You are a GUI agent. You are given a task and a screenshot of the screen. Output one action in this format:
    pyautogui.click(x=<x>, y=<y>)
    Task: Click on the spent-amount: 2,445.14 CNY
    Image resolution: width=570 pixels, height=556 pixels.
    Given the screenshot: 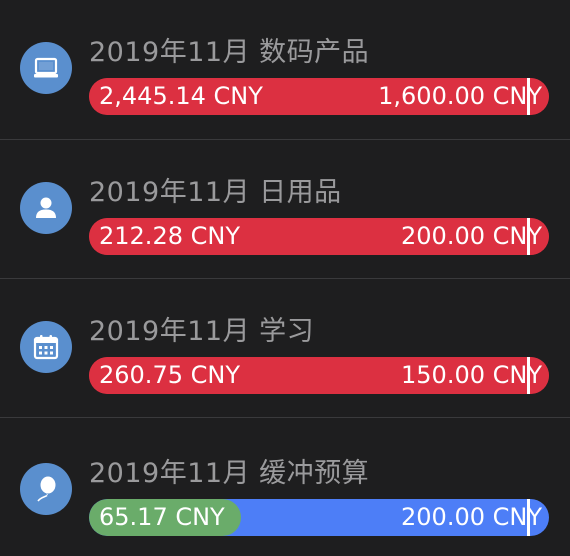 What is the action you would take?
    pyautogui.click(x=181, y=96)
    